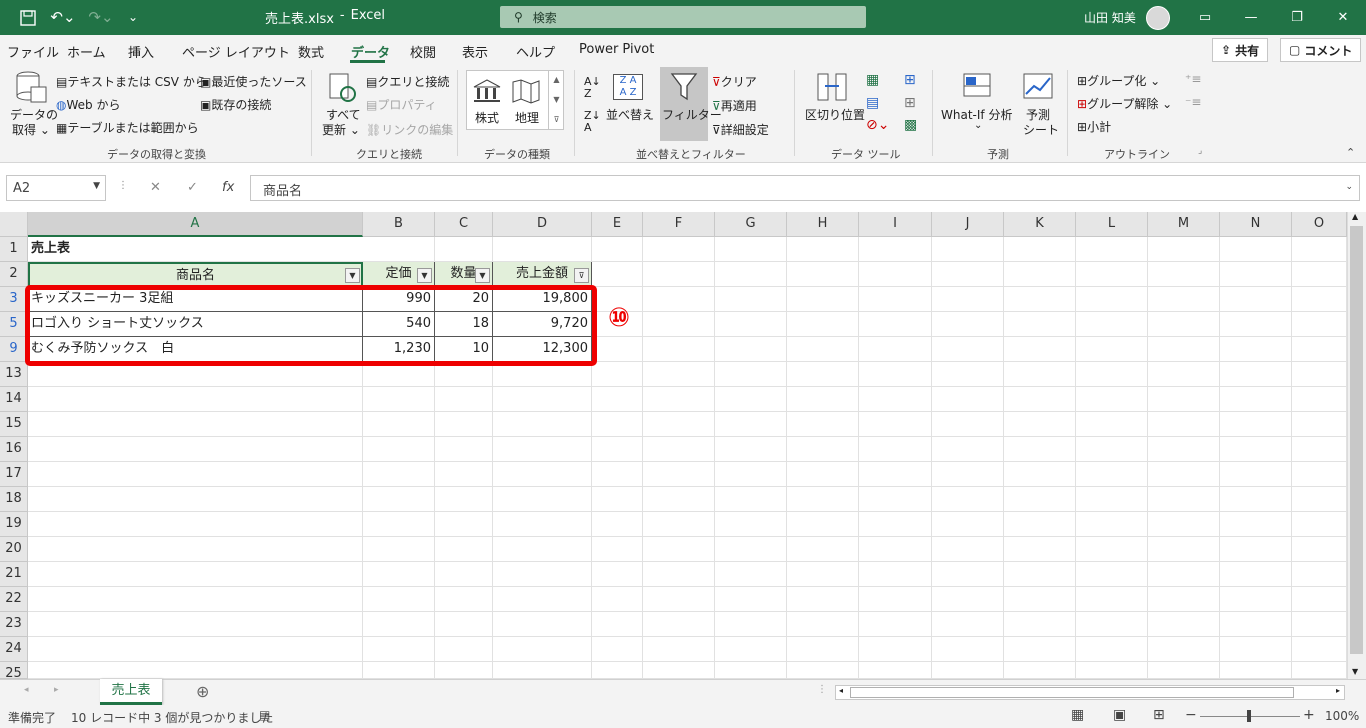 This screenshot has height=728, width=1366. Describe the element at coordinates (751, 224) in the screenshot. I see `column-header-g: G` at that location.